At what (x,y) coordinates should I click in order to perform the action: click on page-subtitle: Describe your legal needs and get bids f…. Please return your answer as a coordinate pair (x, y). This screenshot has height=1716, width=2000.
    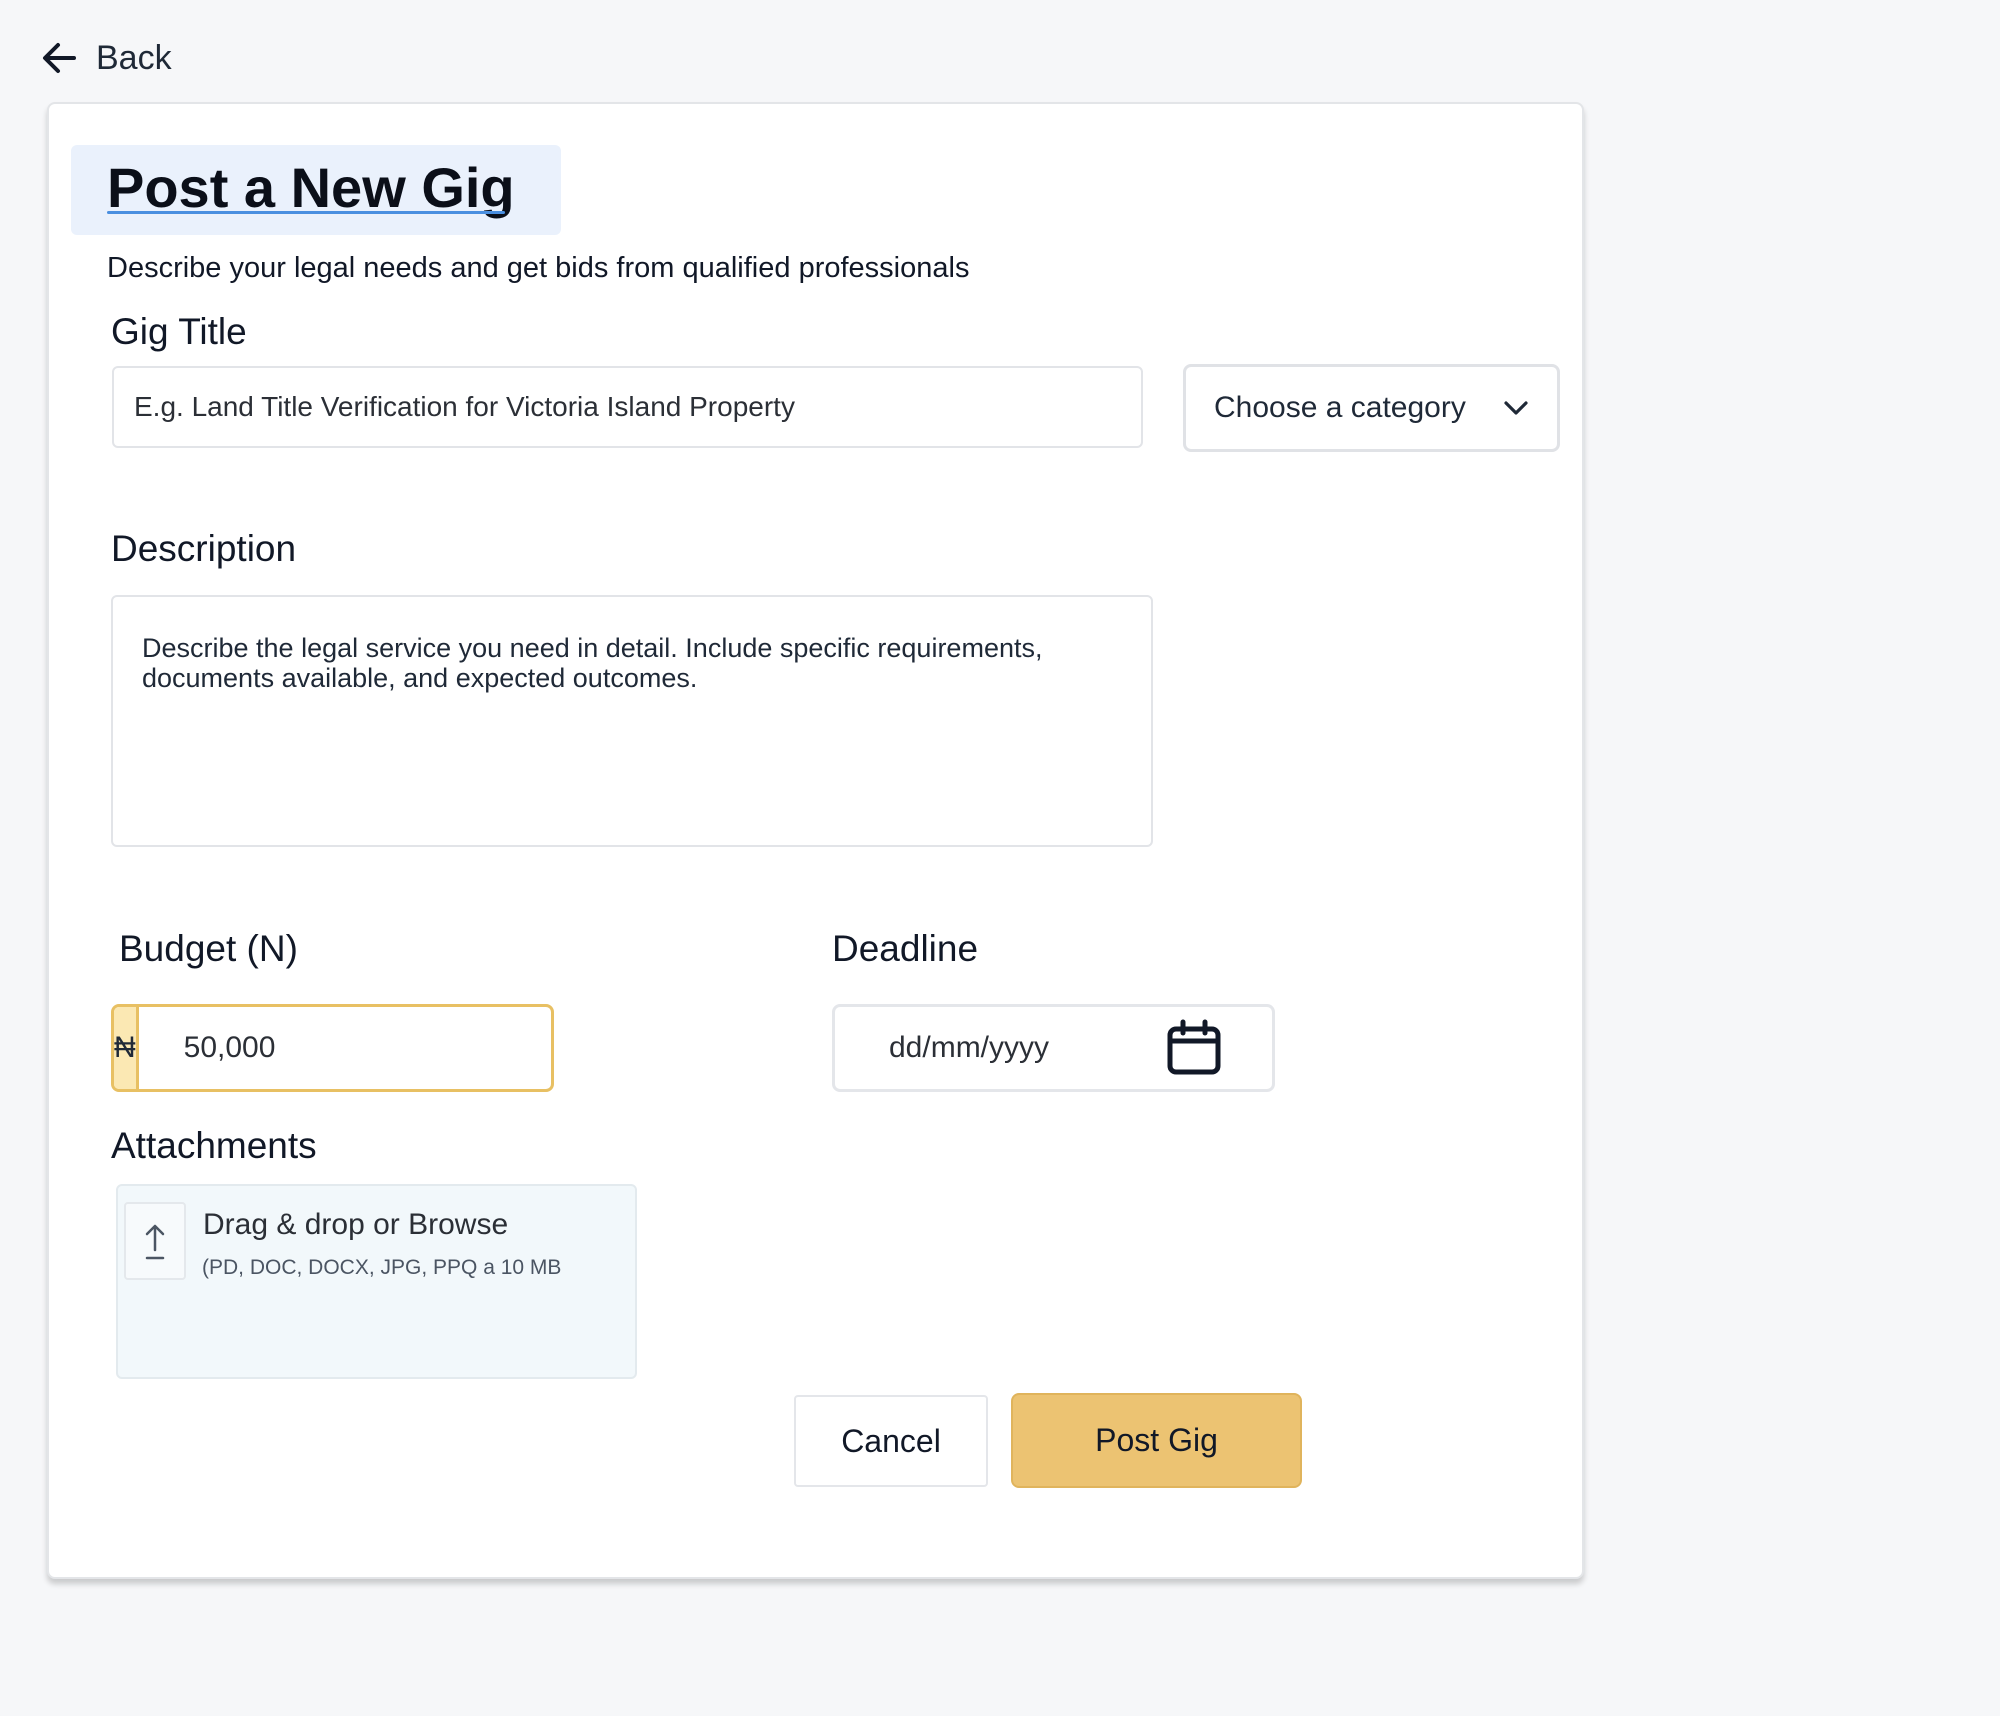
    Looking at the image, I should click on (538, 268).